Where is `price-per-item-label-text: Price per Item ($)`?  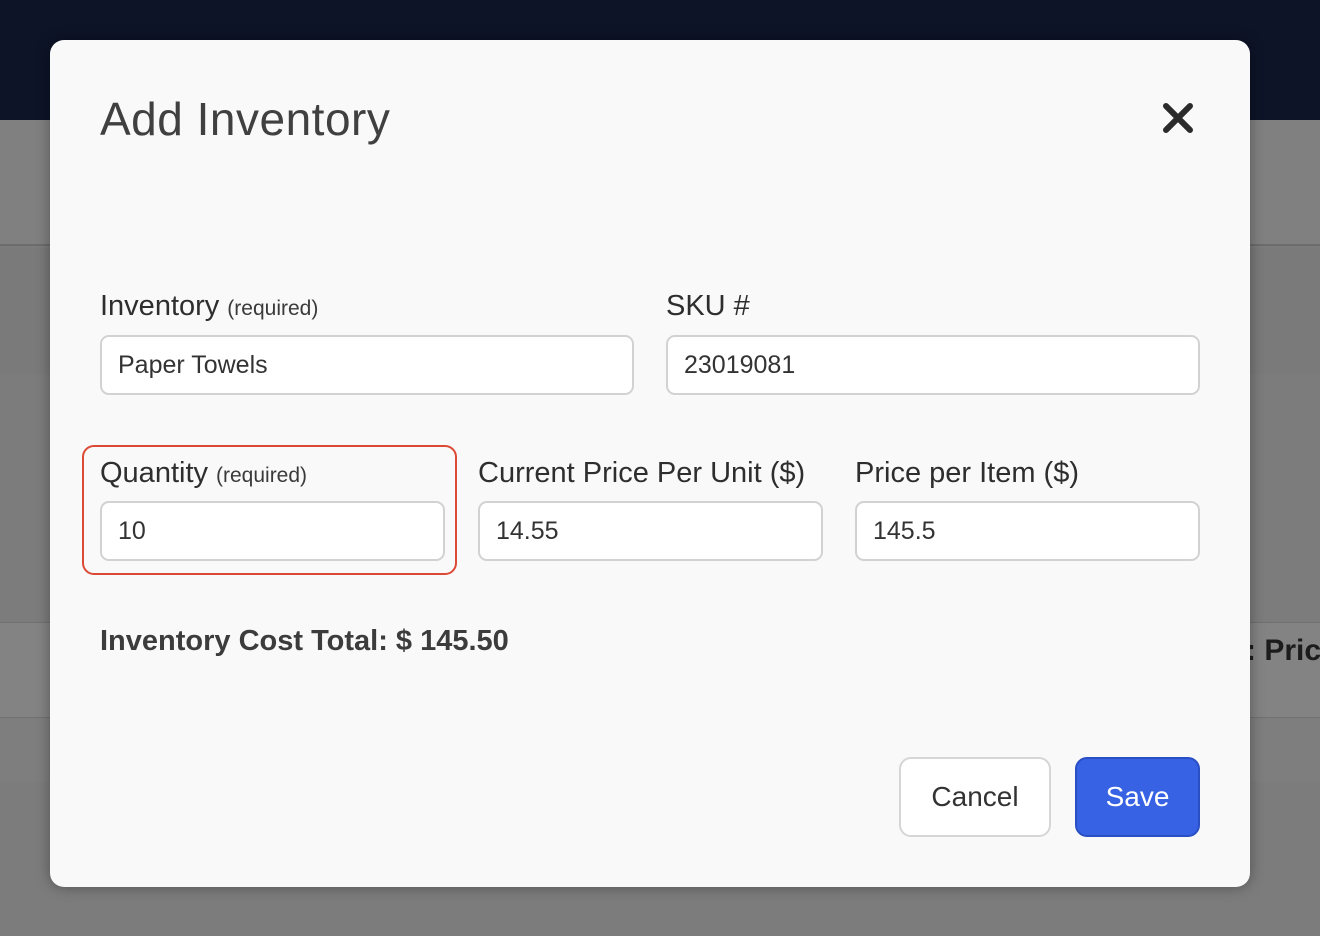
price-per-item-label-text: Price per Item ($) is located at coordinates (967, 473).